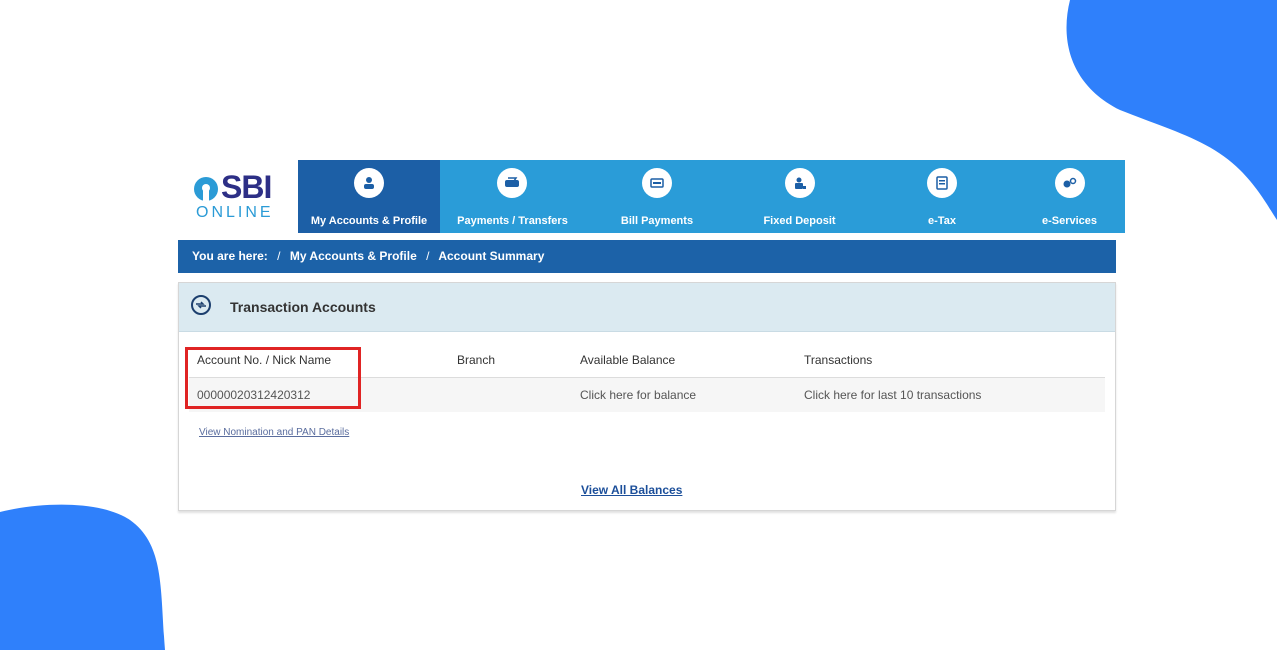 The image size is (1277, 650). I want to click on column-header-branch: Branch, so click(510, 360).